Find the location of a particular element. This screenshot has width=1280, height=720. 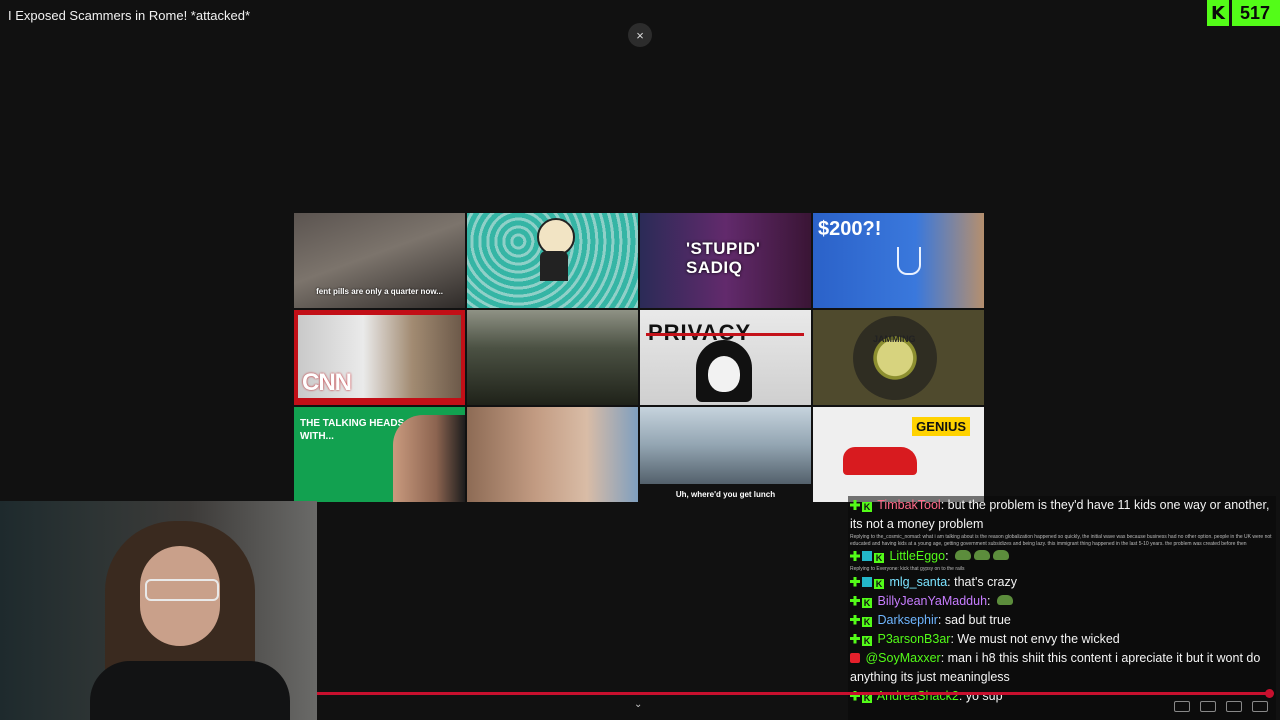

viewer-count-badge: K 517 is located at coordinates (1243, 13).